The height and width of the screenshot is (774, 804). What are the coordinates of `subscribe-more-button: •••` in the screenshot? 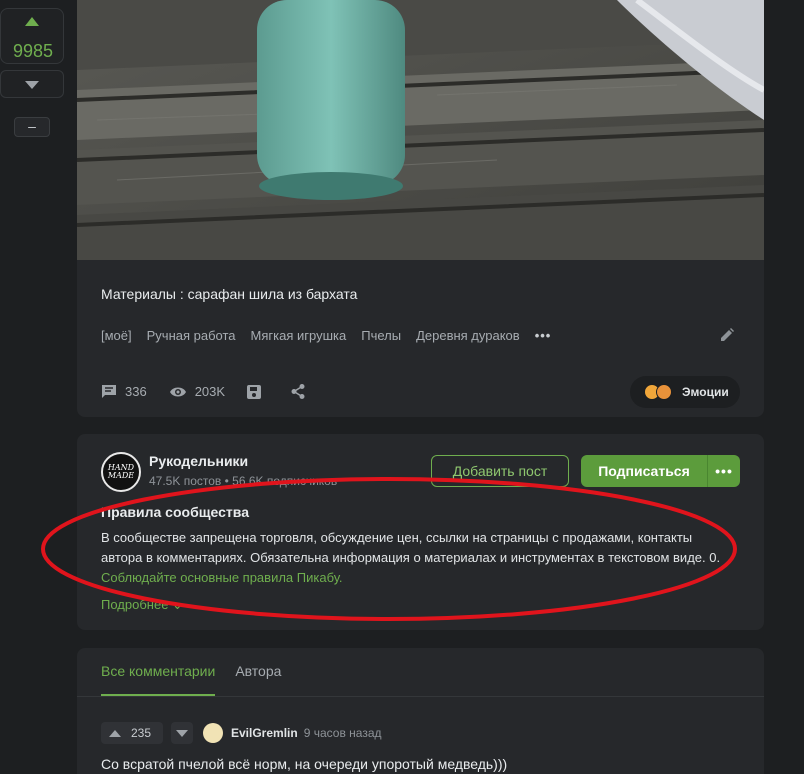 It's located at (723, 471).